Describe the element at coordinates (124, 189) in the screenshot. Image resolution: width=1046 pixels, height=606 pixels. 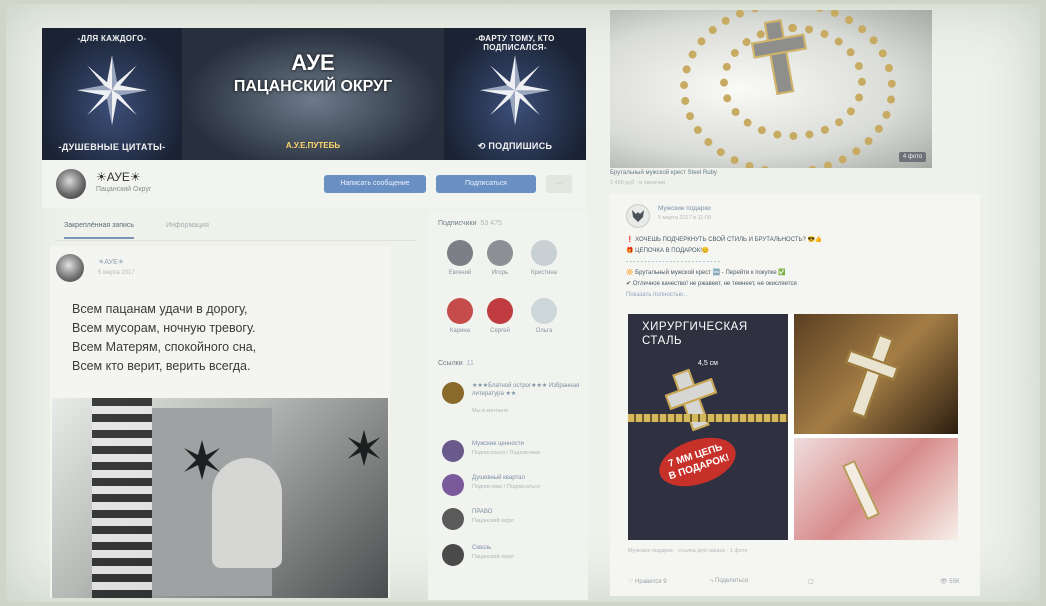
I see `group-status: Пацанский Округ` at that location.